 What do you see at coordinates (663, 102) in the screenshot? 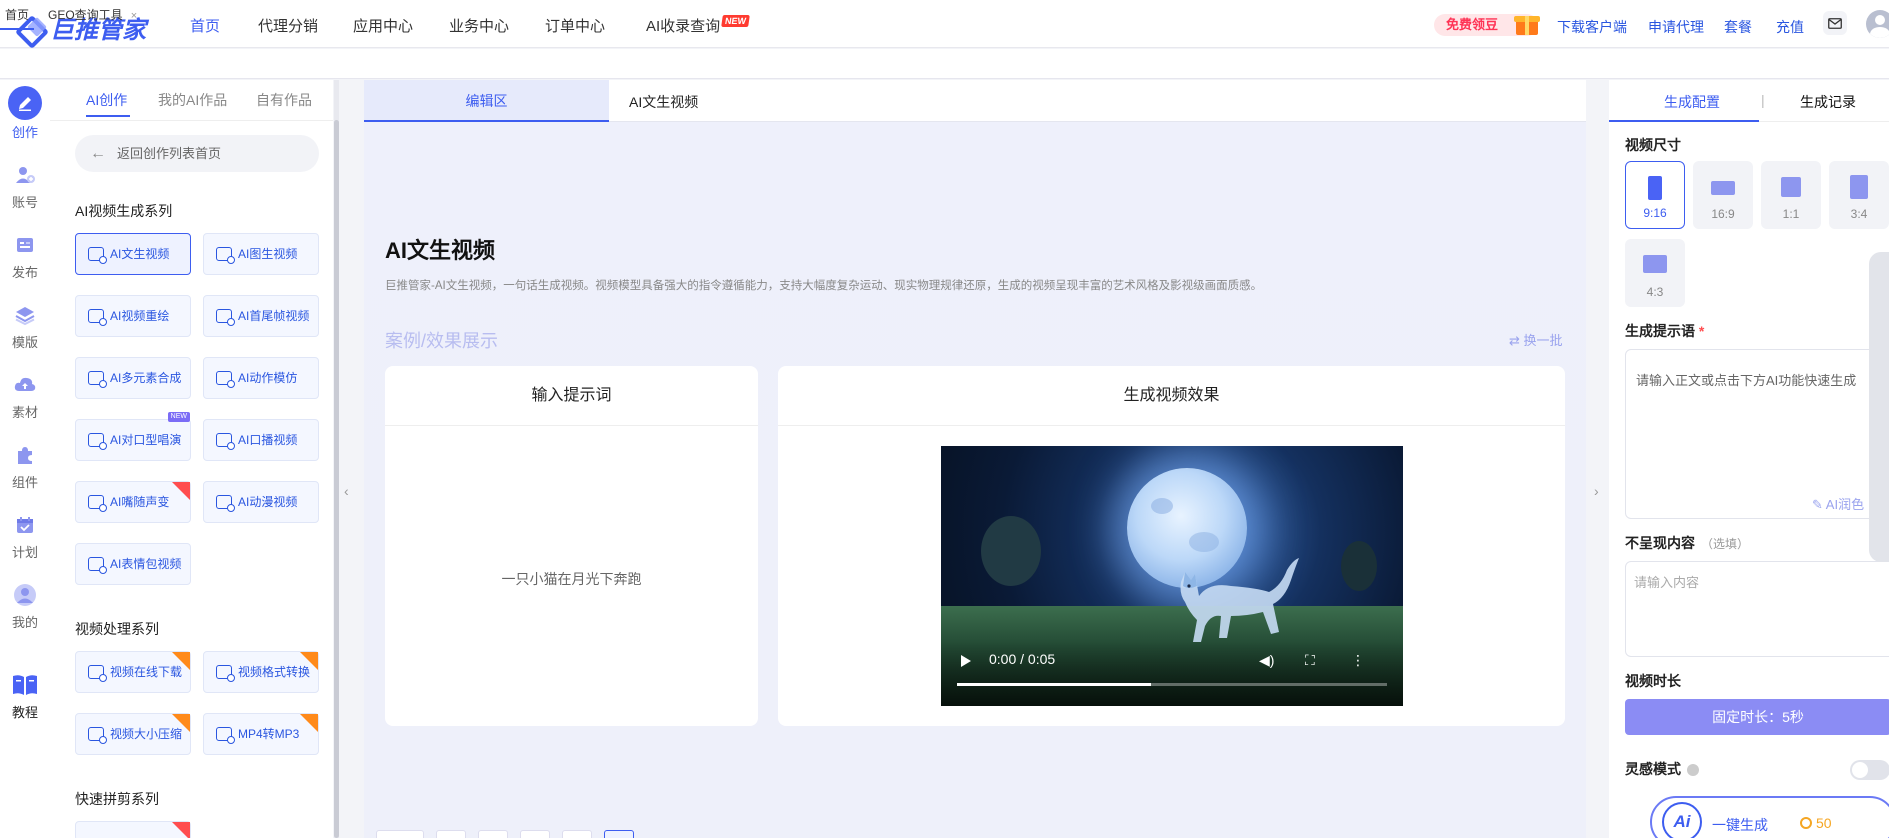
I see `tab-tool-title: AI文生视频` at bounding box center [663, 102].